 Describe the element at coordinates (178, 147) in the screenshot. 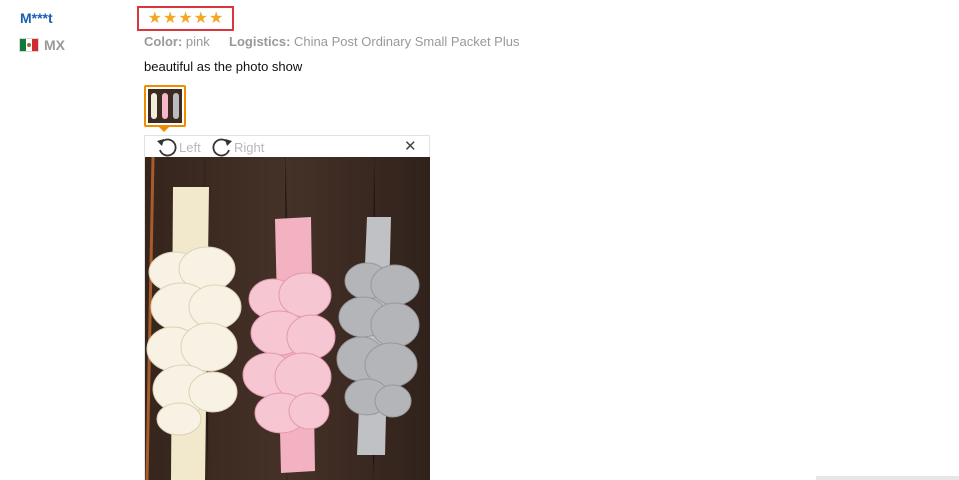

I see `rotate-left-button: Left` at that location.